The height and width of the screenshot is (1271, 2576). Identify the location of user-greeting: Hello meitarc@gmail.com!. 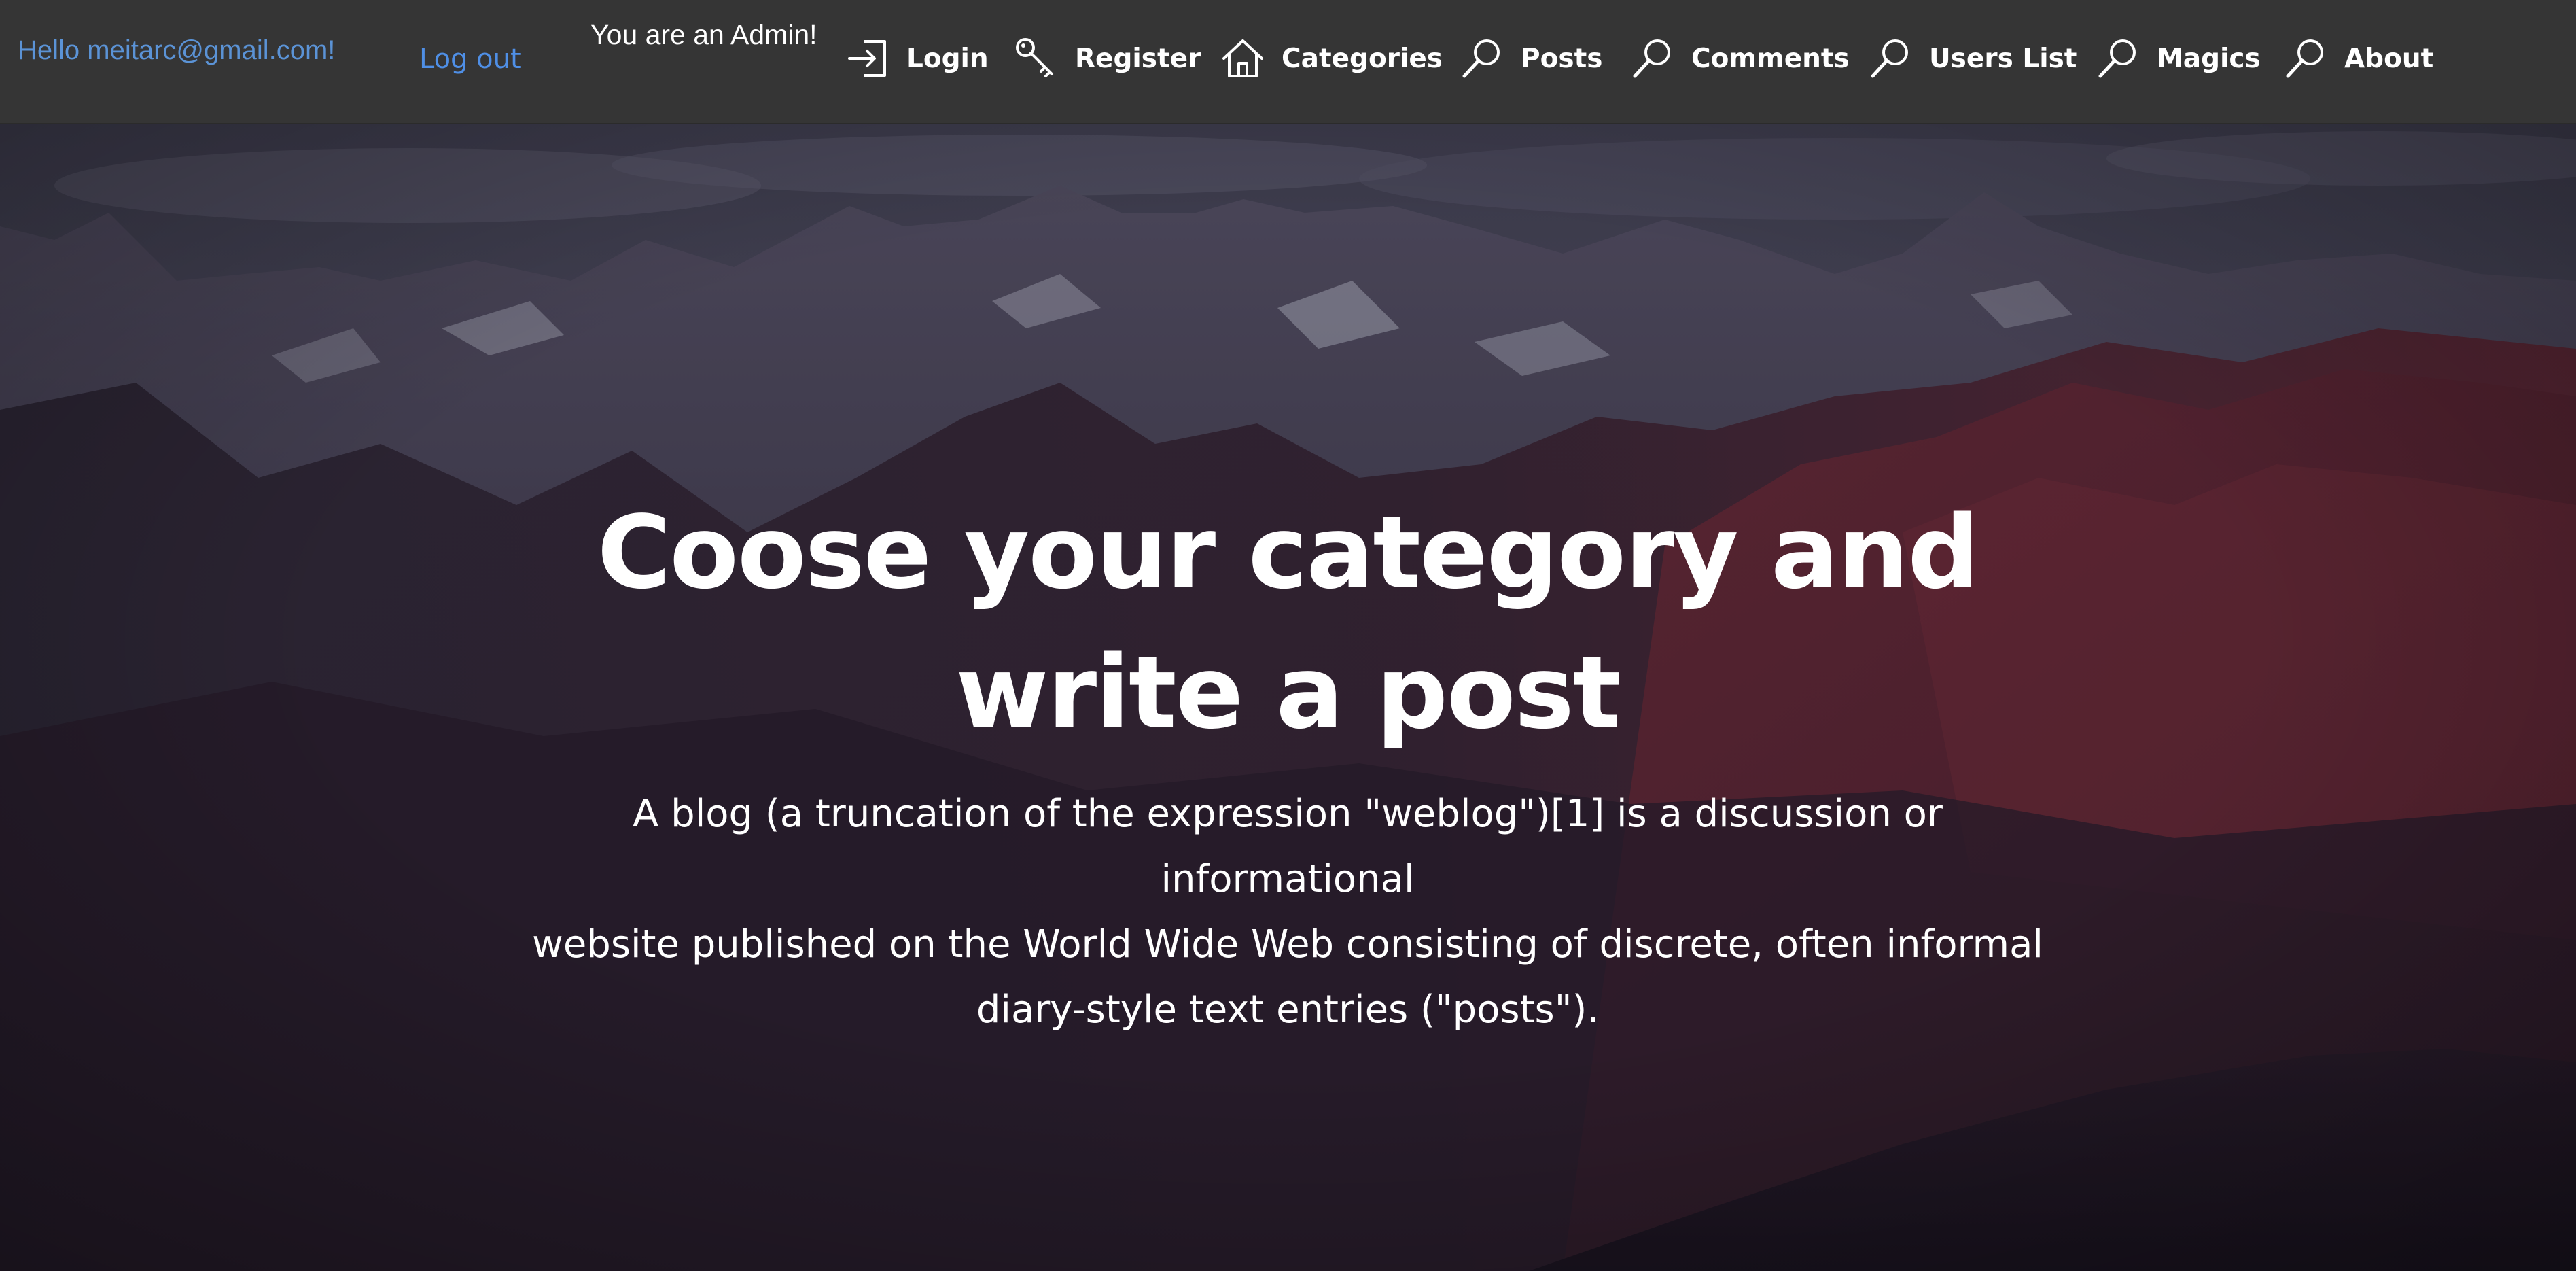
(177, 50).